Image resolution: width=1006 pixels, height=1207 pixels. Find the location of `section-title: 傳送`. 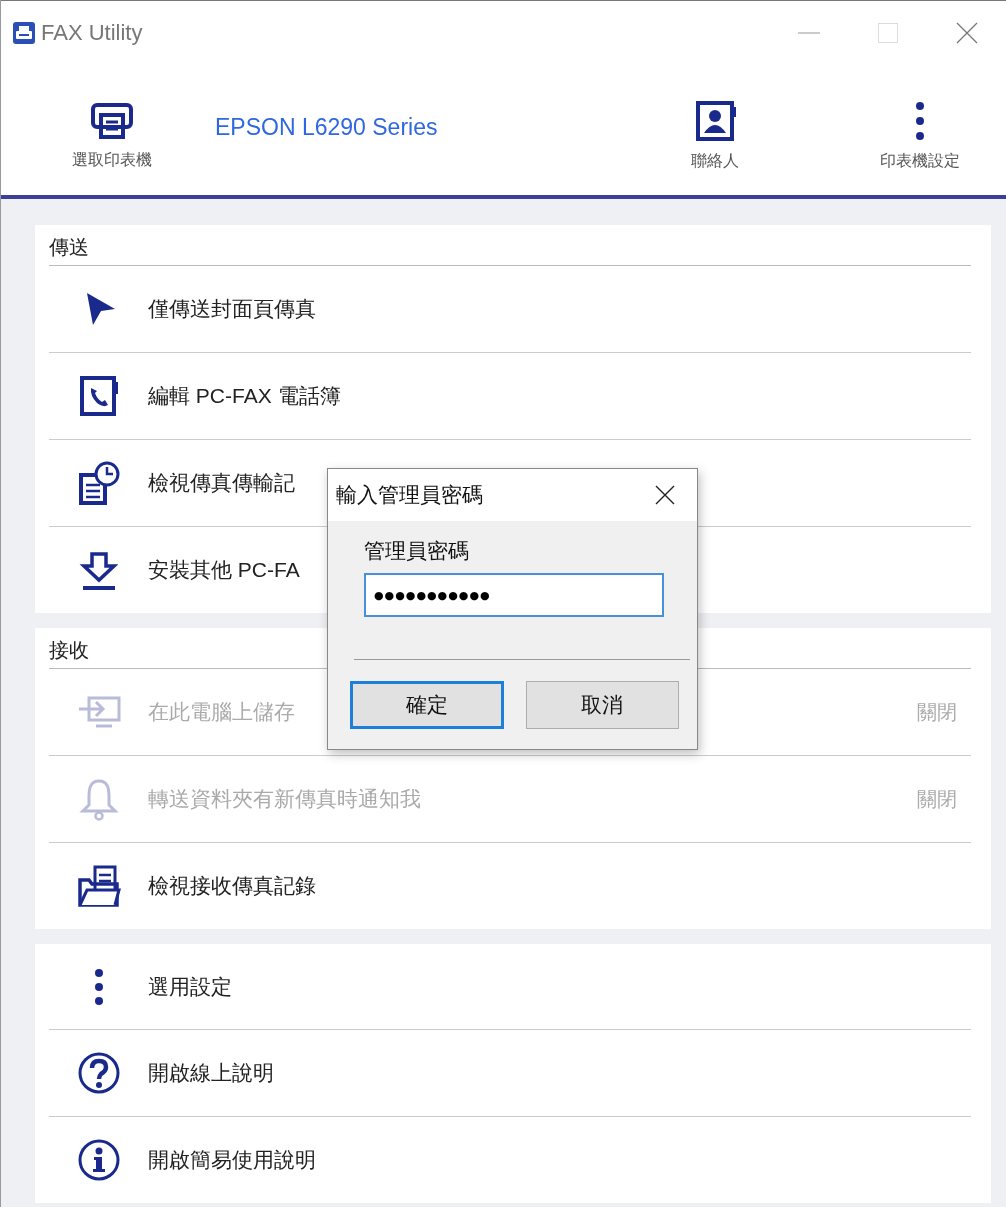

section-title: 傳送 is located at coordinates (69, 247).